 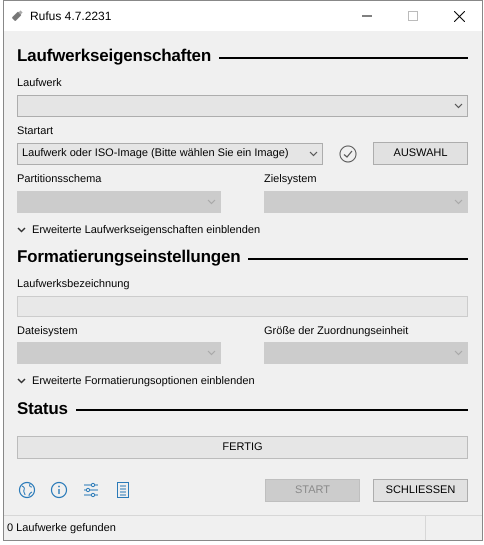 I want to click on log-icon, so click(x=123, y=490).